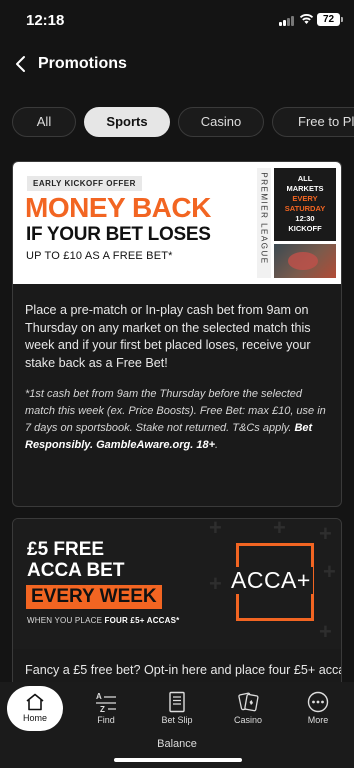 This screenshot has height=768, width=354. Describe the element at coordinates (177, 20) in the screenshot. I see `status-bar: 12:18 72` at that location.